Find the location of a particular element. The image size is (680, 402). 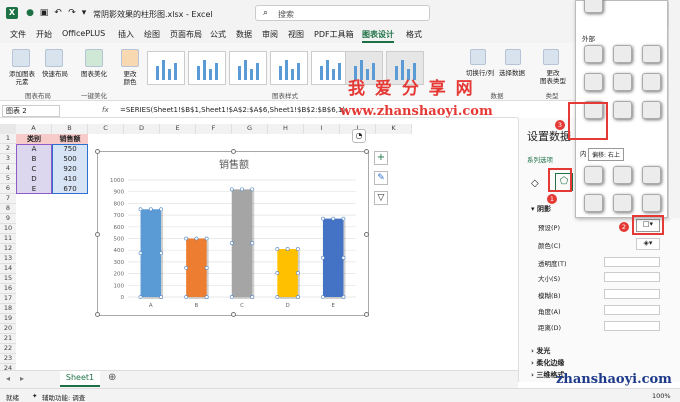

change-color-icon is located at coordinates (130, 58).